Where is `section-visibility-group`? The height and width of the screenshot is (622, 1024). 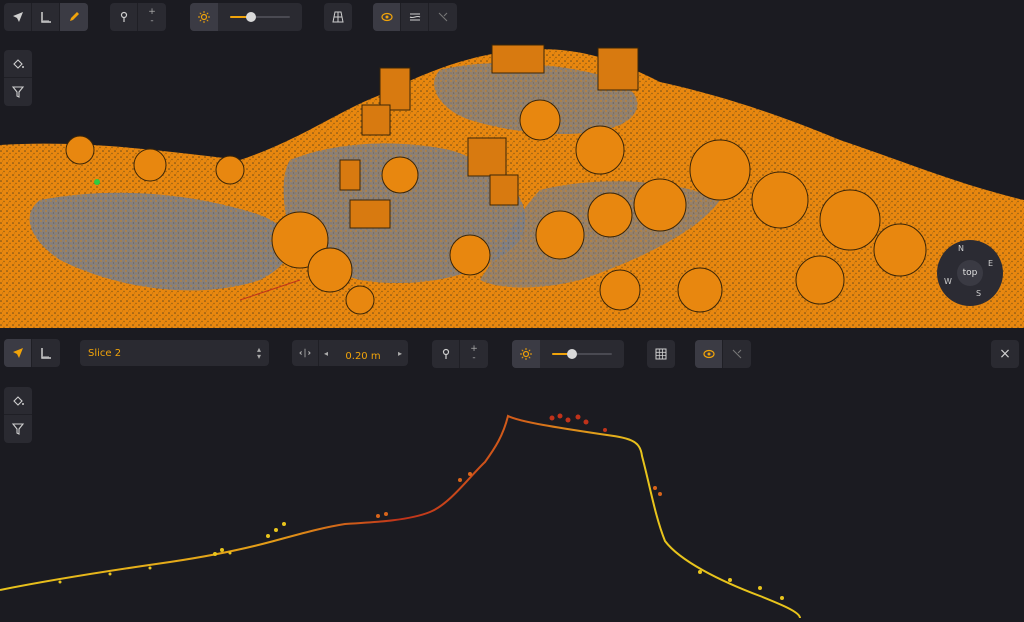 section-visibility-group is located at coordinates (723, 354).